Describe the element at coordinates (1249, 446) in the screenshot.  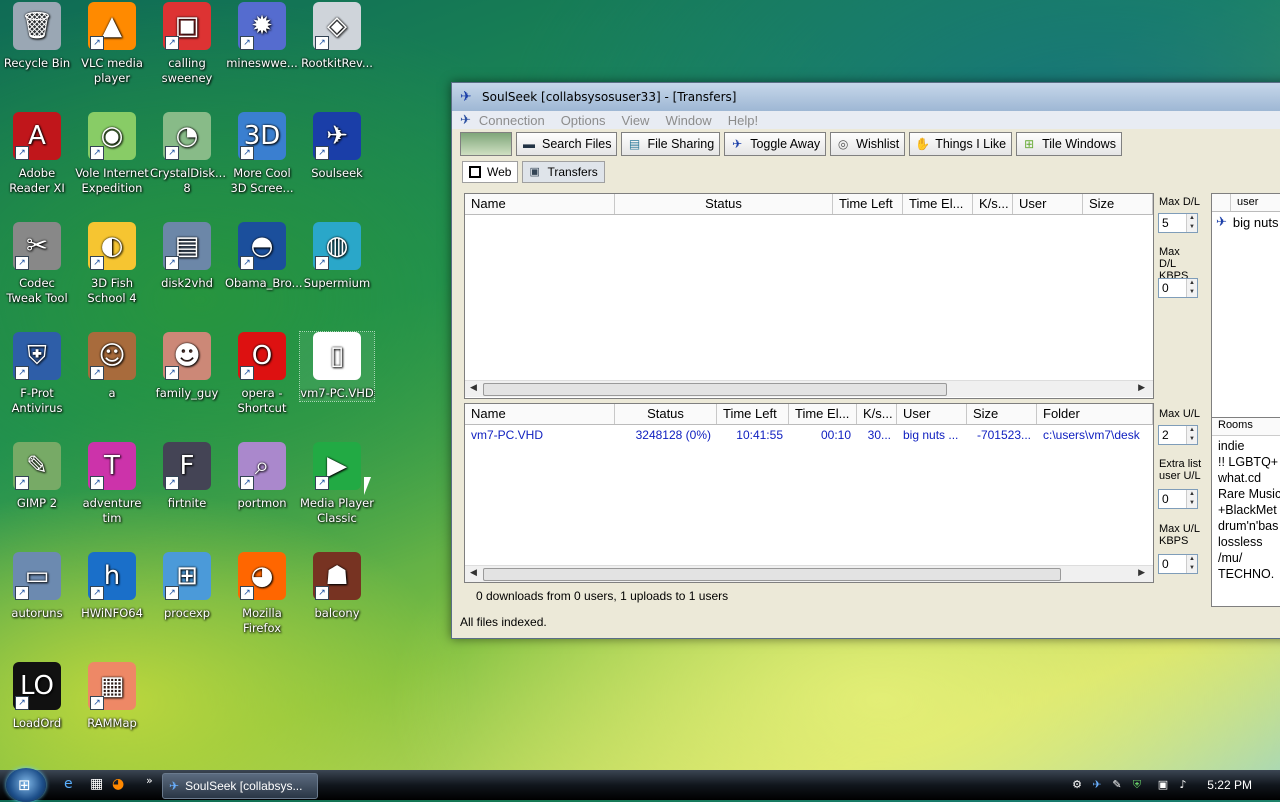
I see `room-item: indie` at that location.